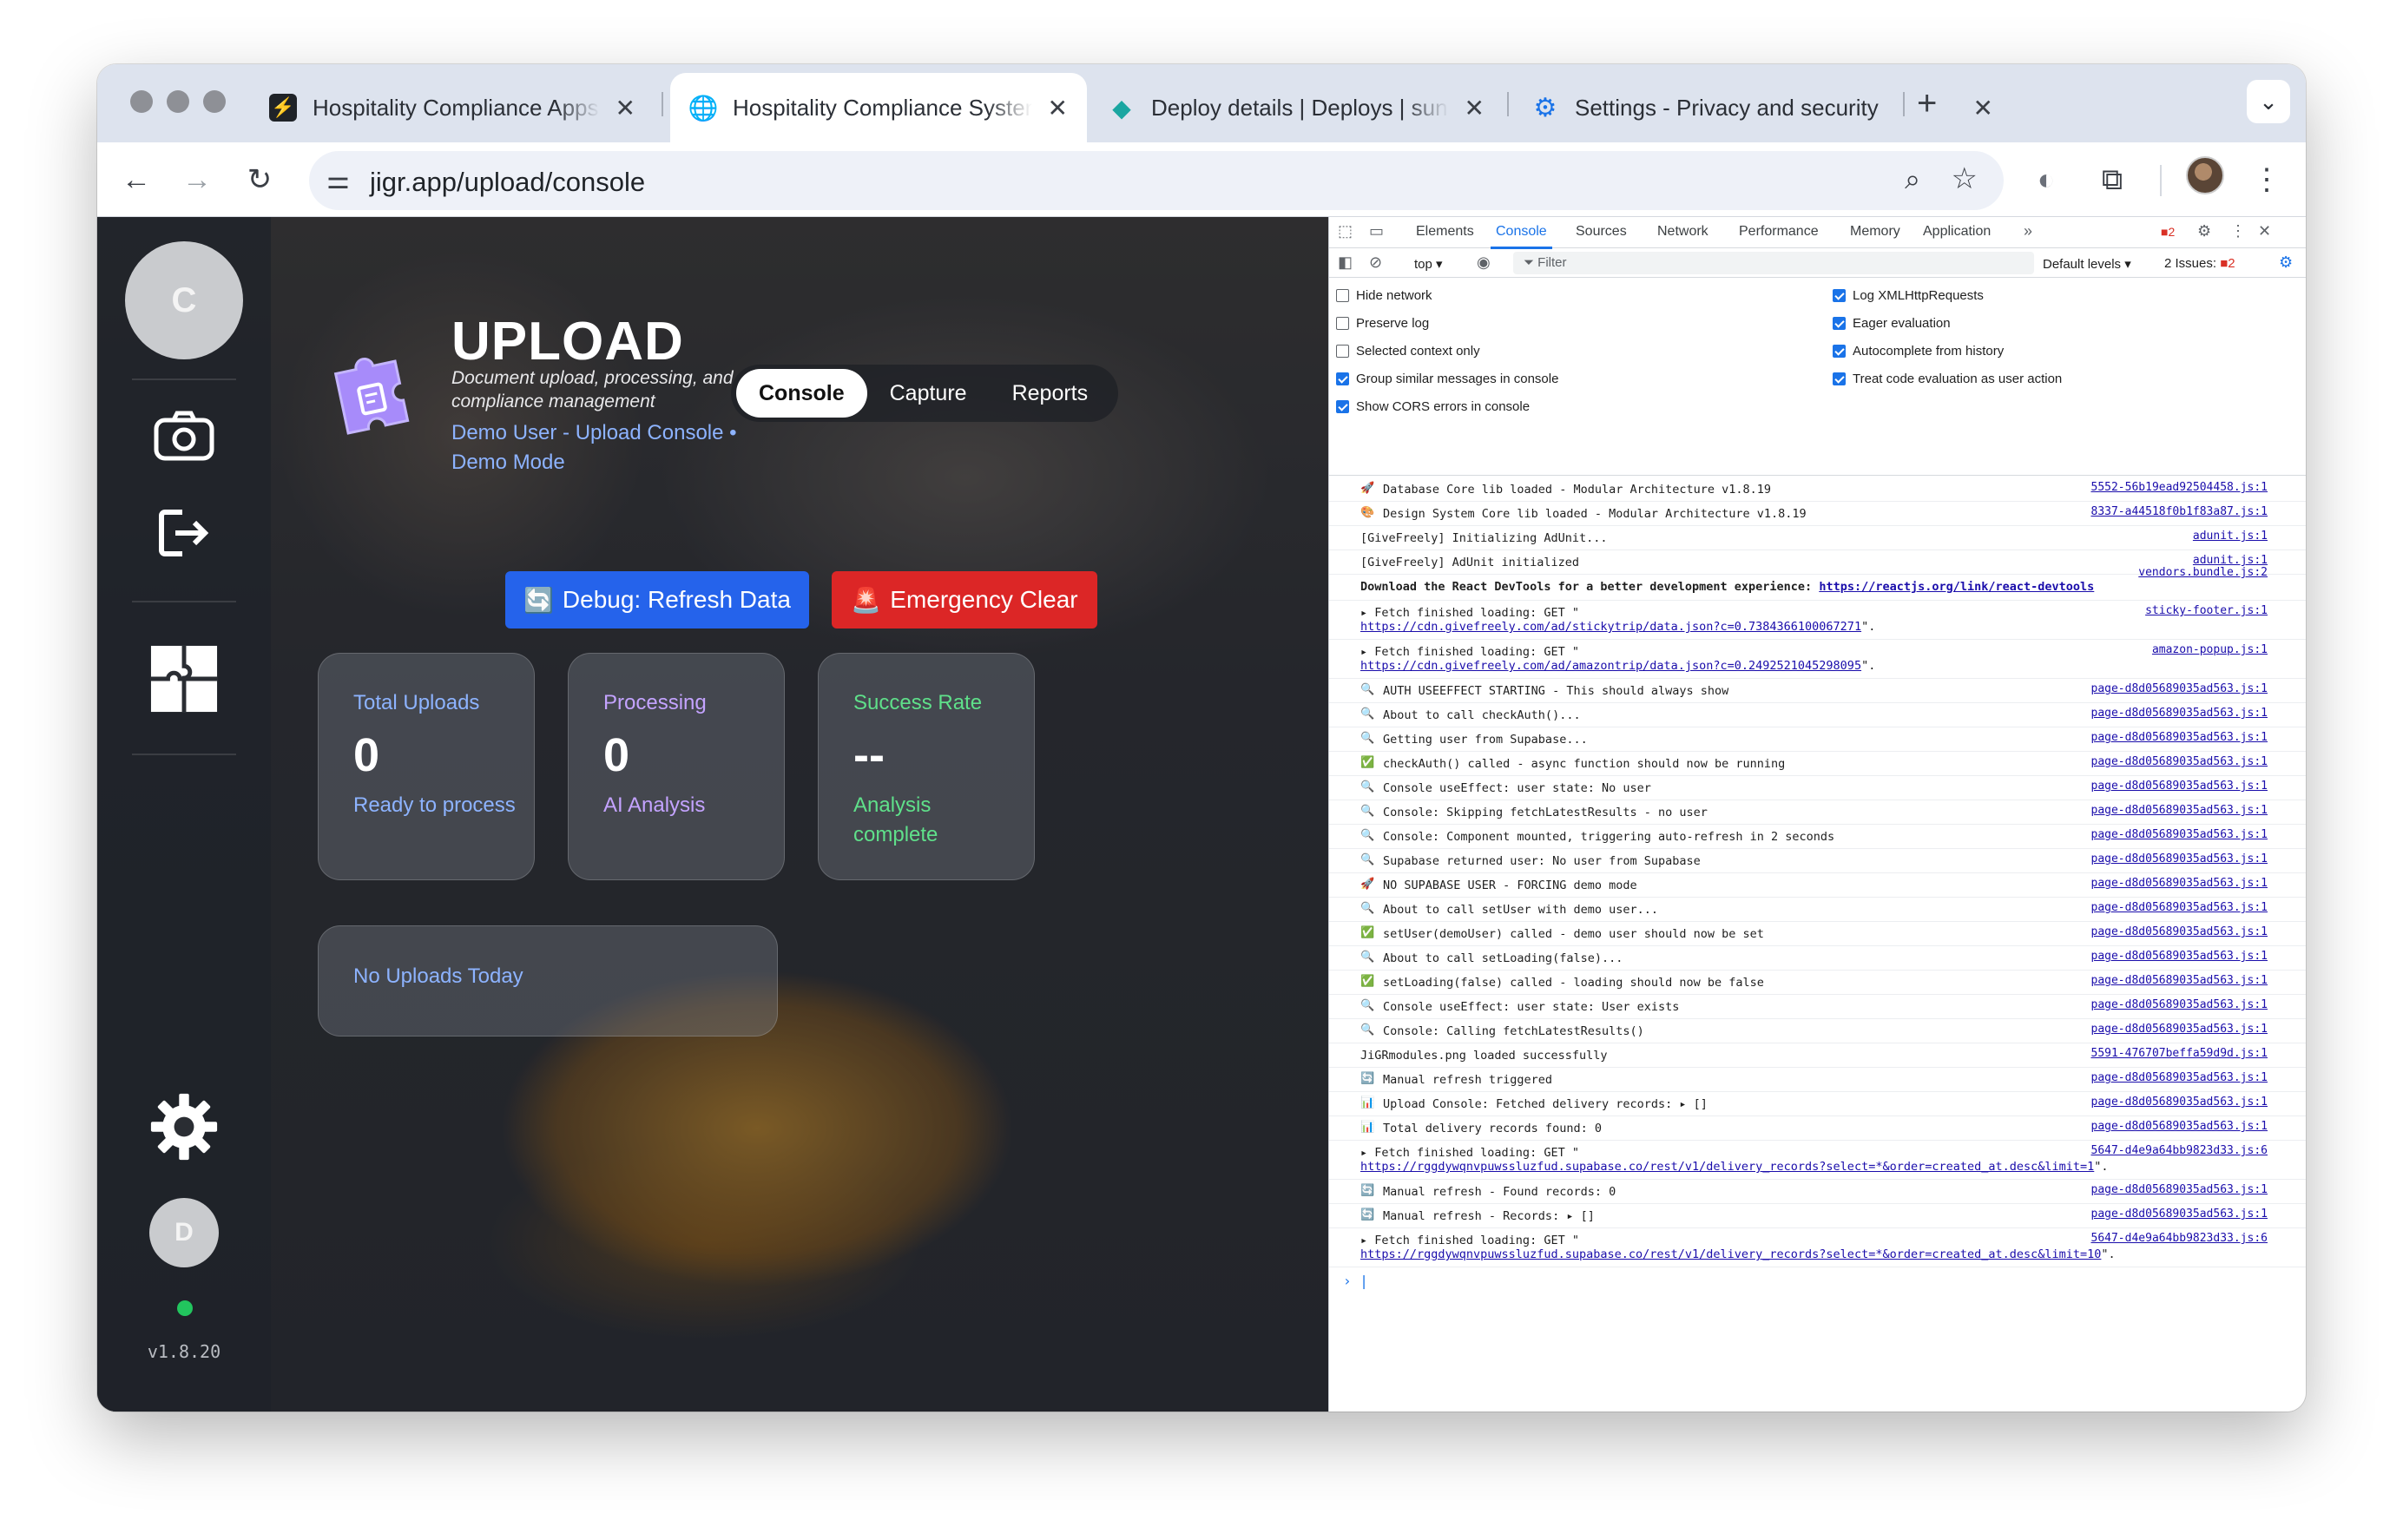 The width and height of the screenshot is (2403, 1540). What do you see at coordinates (2238, 231) in the screenshot?
I see `devtools-menu-icon: ⋮` at bounding box center [2238, 231].